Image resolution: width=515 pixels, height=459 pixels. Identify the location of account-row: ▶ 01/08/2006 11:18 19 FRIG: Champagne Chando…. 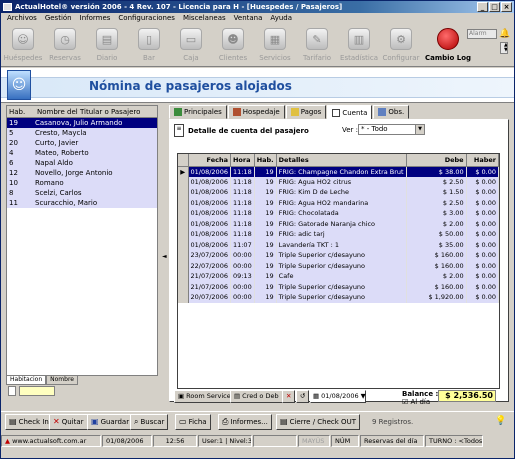
(338, 171).